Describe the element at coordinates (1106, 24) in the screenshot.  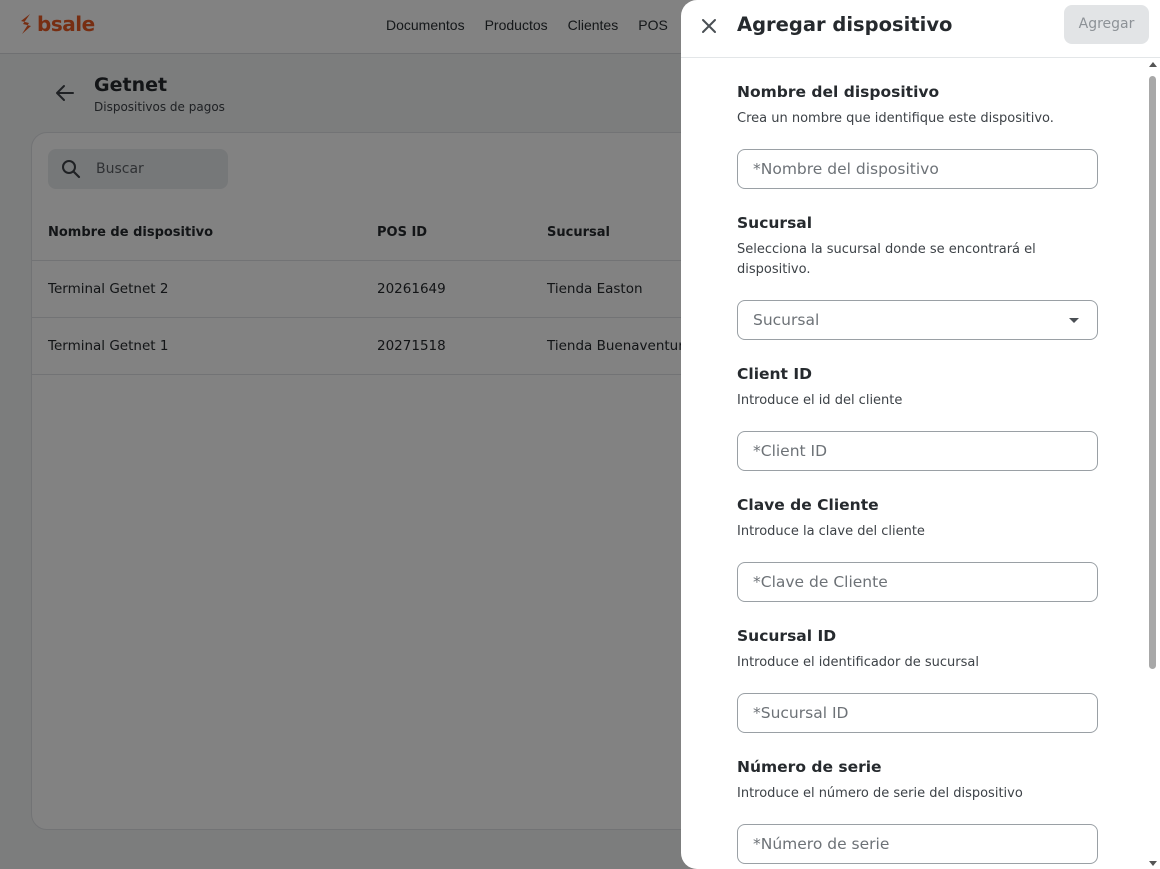
I see `add-button: Agregar` at that location.